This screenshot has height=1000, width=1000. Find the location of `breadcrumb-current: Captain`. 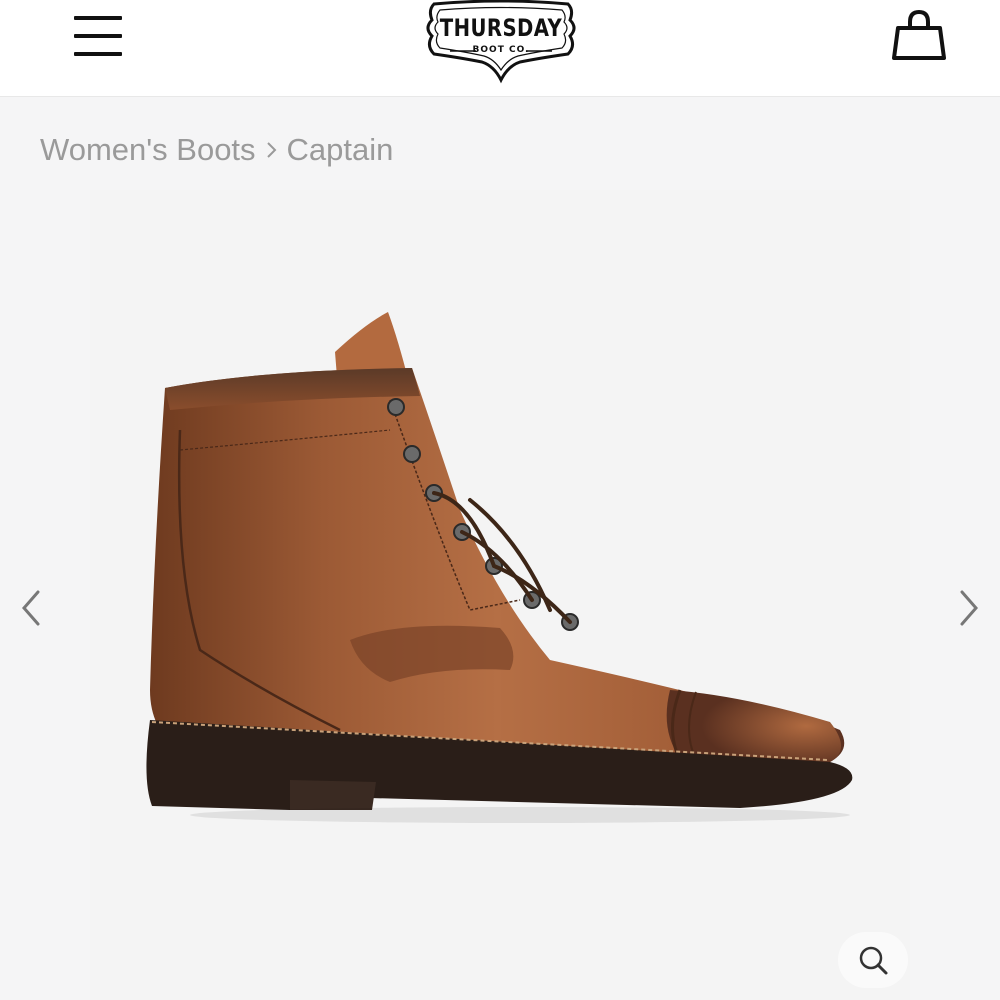

breadcrumb-current: Captain is located at coordinates (340, 149).